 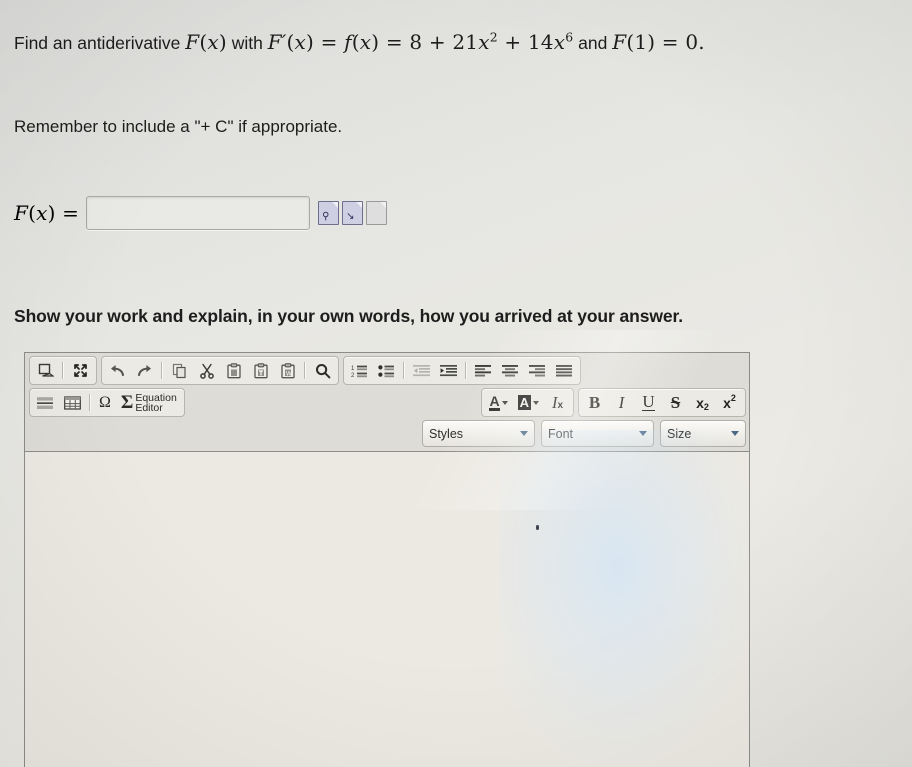 What do you see at coordinates (706, 407) in the screenshot?
I see `subscript-index: 2` at bounding box center [706, 407].